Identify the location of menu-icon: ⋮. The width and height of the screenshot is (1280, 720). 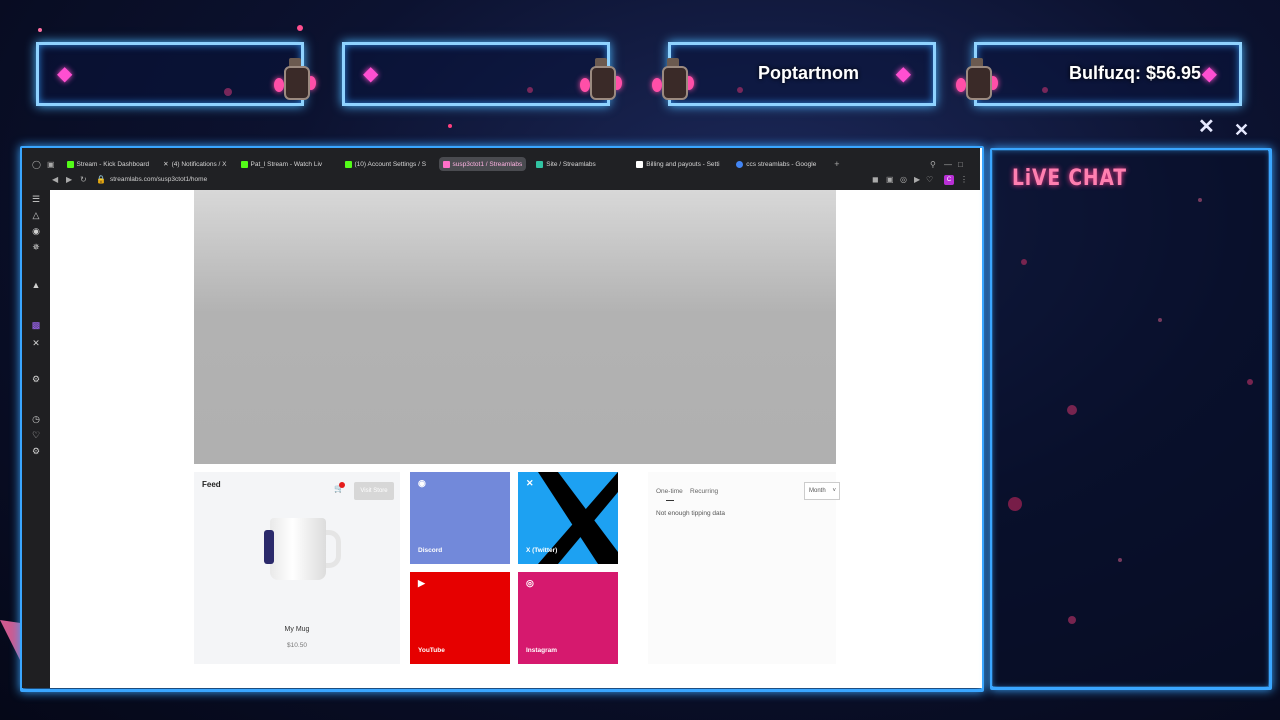
(964, 179).